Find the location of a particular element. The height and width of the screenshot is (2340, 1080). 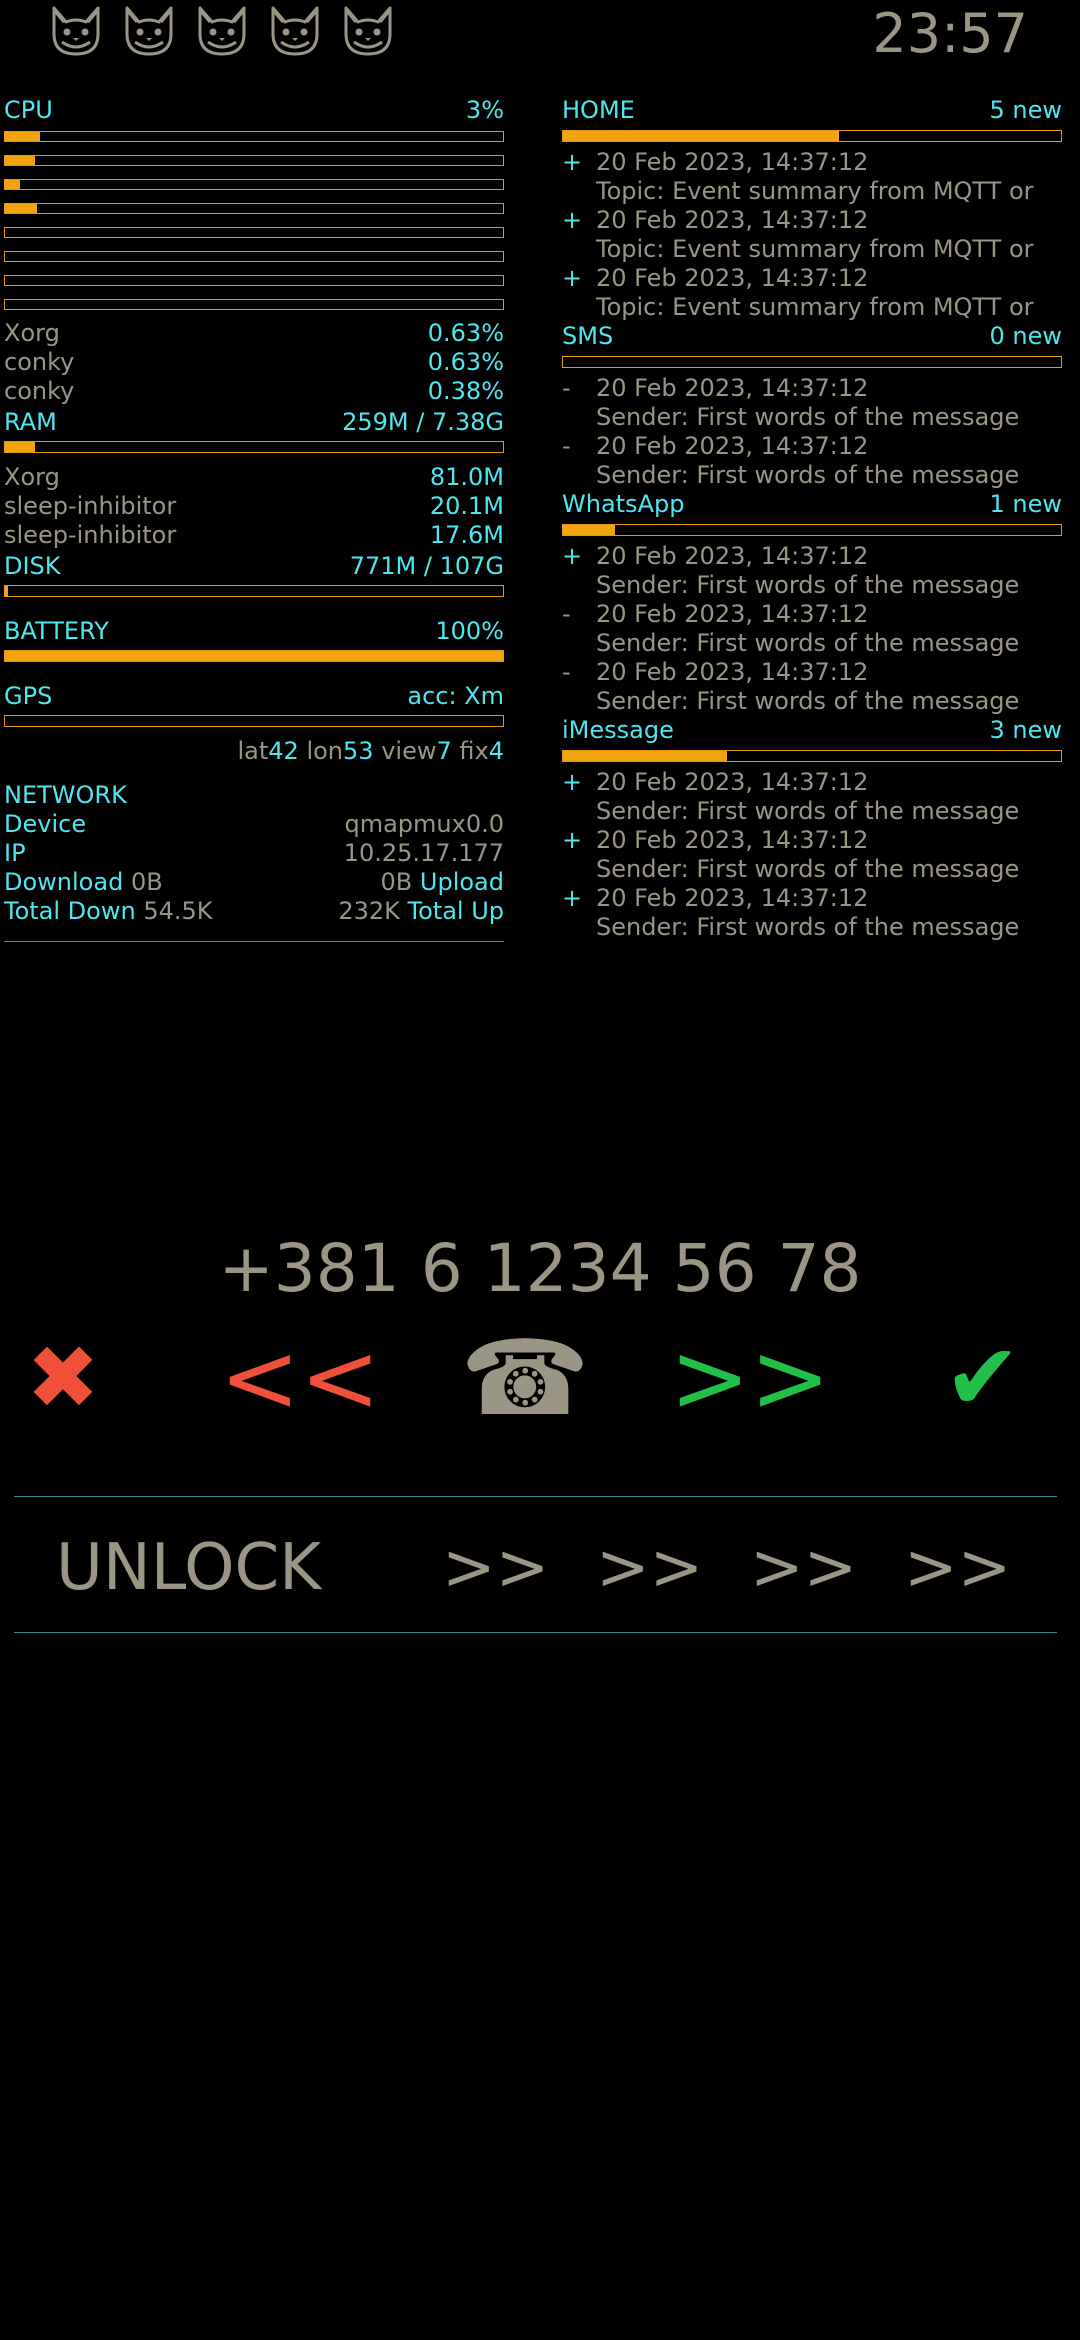

ram-value: 259M / 7.38G is located at coordinates (423, 422).